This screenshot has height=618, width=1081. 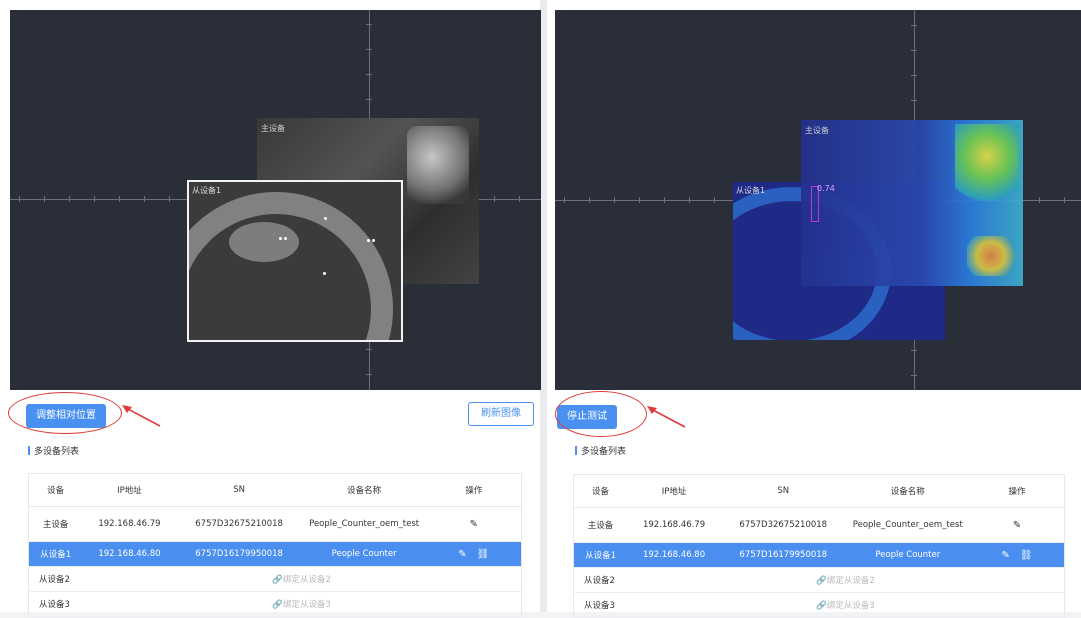 What do you see at coordinates (826, 188) in the screenshot?
I see `detection-score: 0.74` at bounding box center [826, 188].